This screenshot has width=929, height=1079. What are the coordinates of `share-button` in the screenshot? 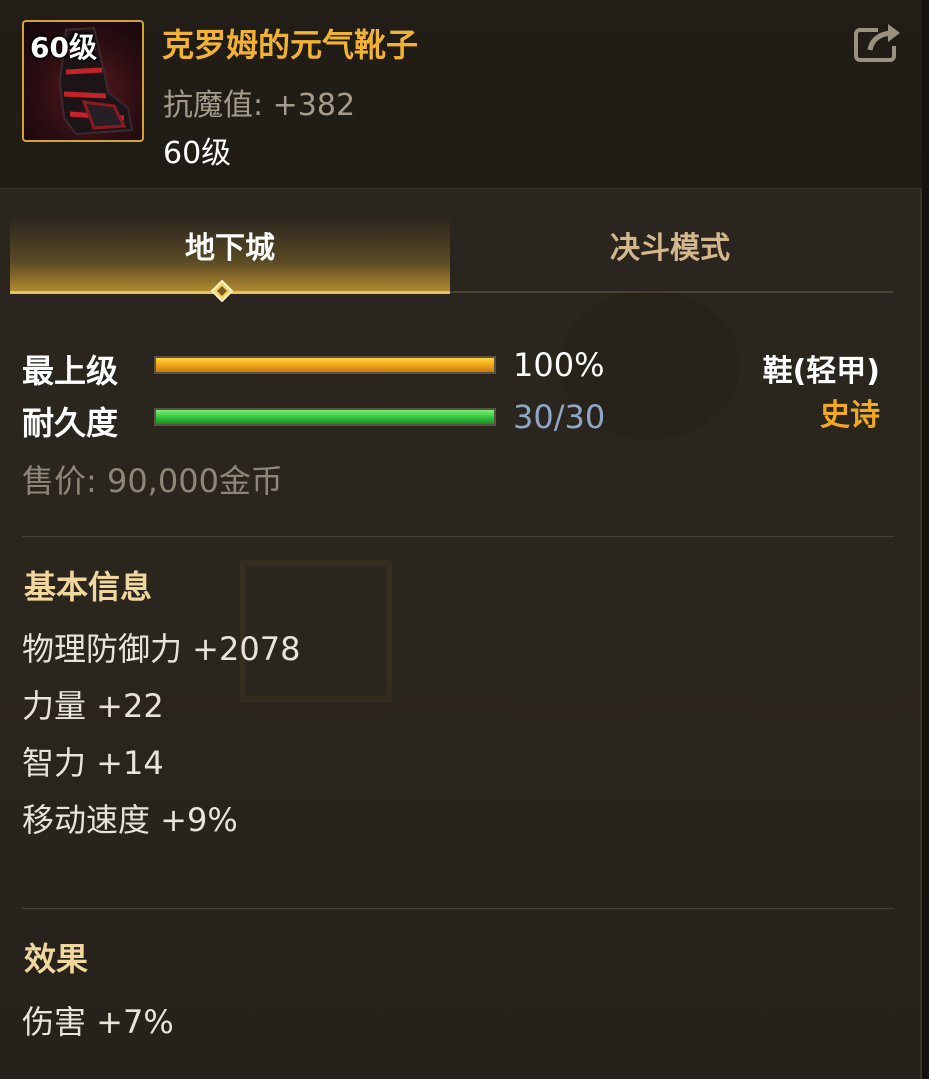 It's located at (878, 42).